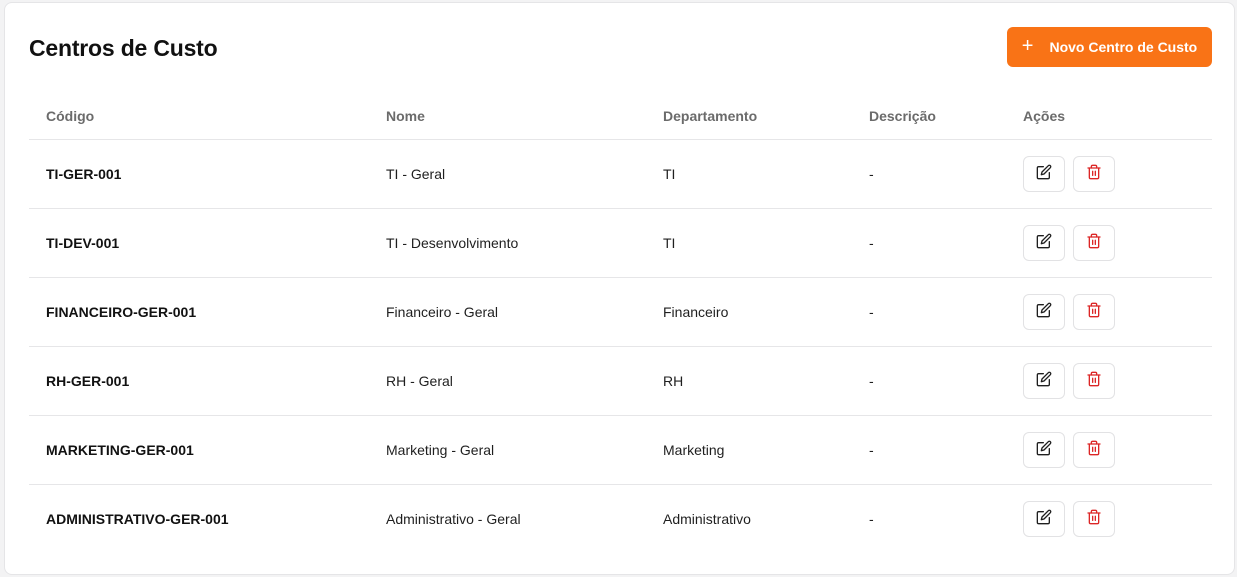  I want to click on cell-code: TI-GER-001, so click(199, 174).